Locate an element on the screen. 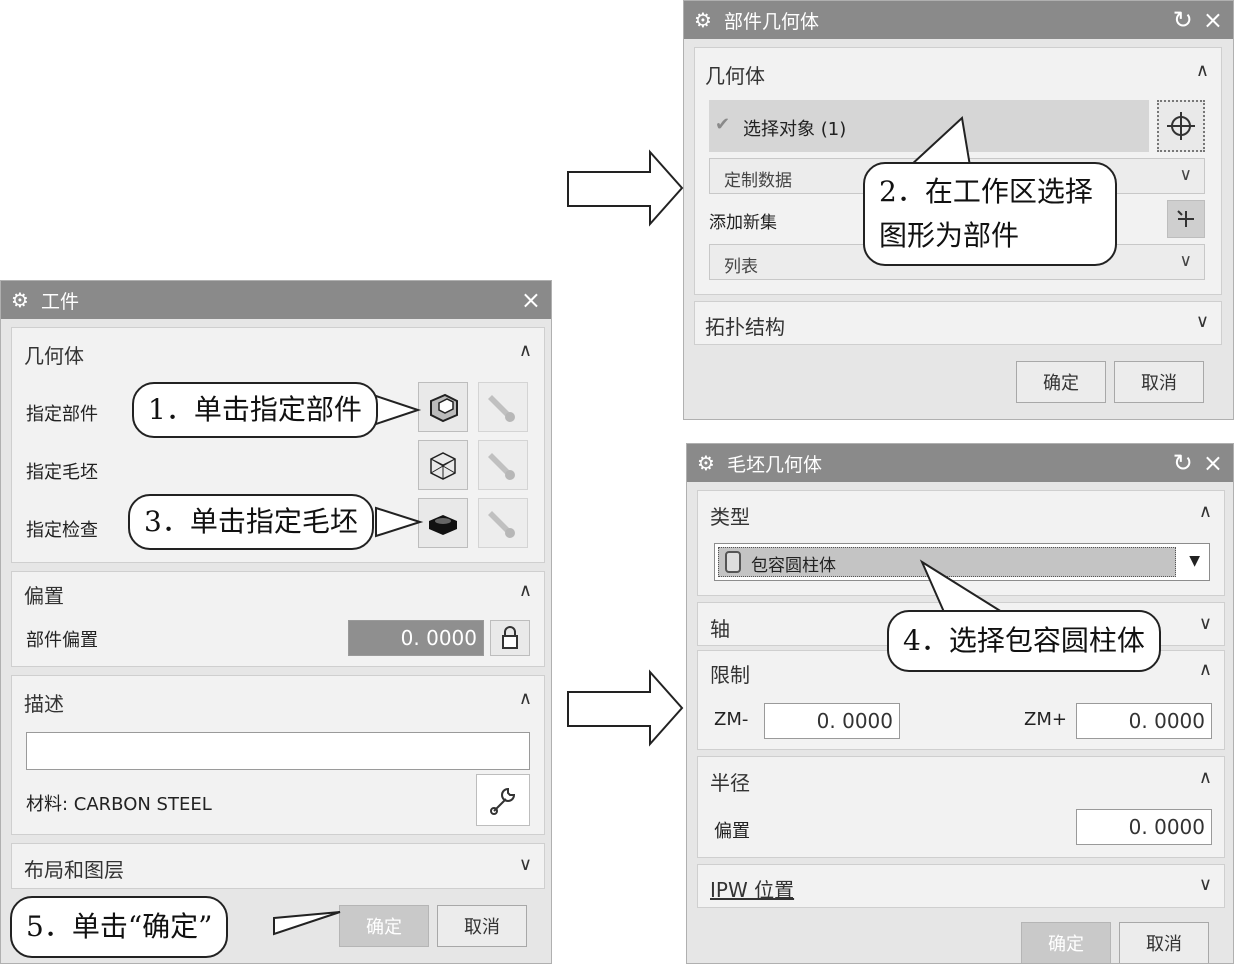 This screenshot has height=964, width=1234. radius-header: 半径 is located at coordinates (730, 781).